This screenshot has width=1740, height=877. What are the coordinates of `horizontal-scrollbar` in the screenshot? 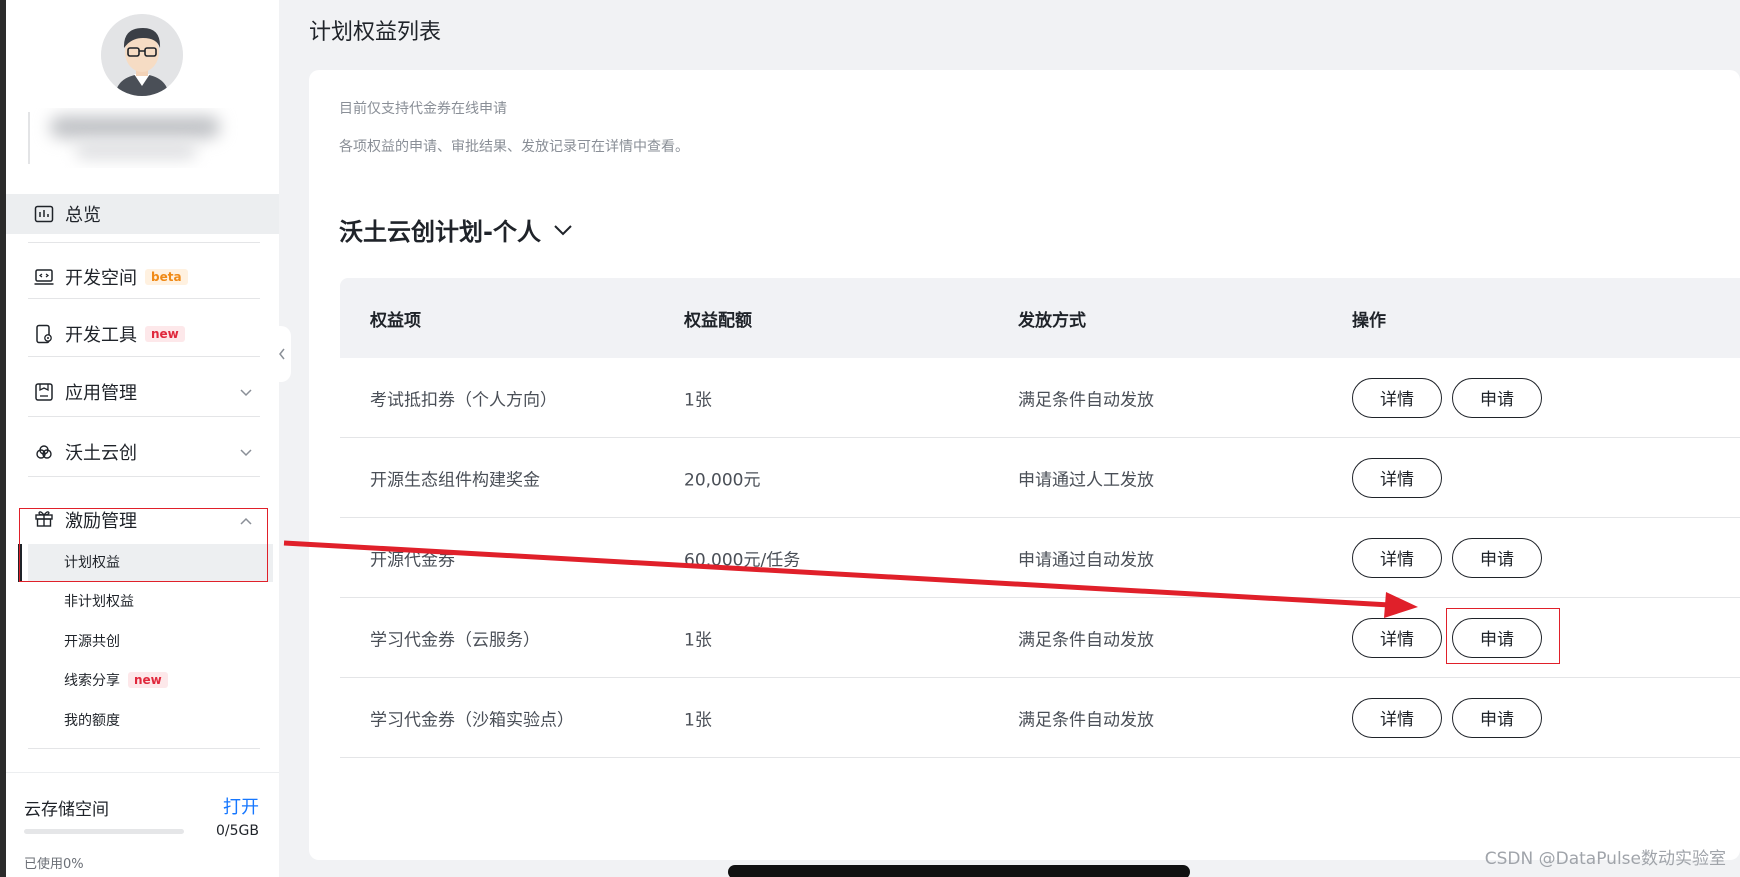 It's located at (959, 871).